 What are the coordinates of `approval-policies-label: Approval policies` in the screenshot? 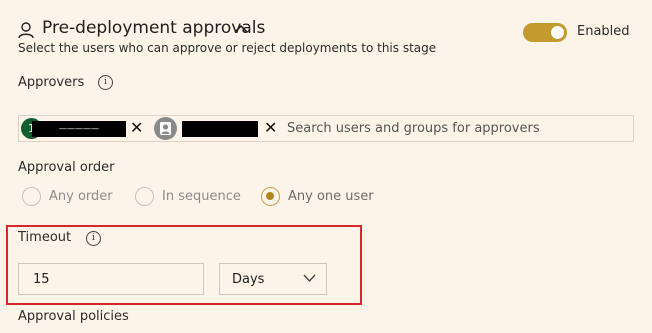 It's located at (73, 316).